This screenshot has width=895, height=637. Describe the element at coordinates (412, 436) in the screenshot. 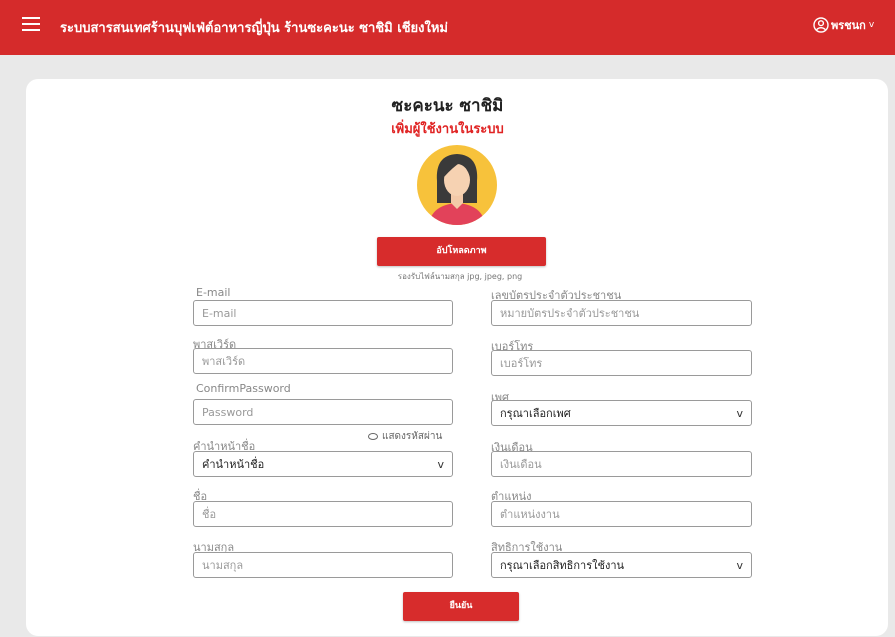

I see `show-password-label: แสดงรหัสผ่าน` at that location.